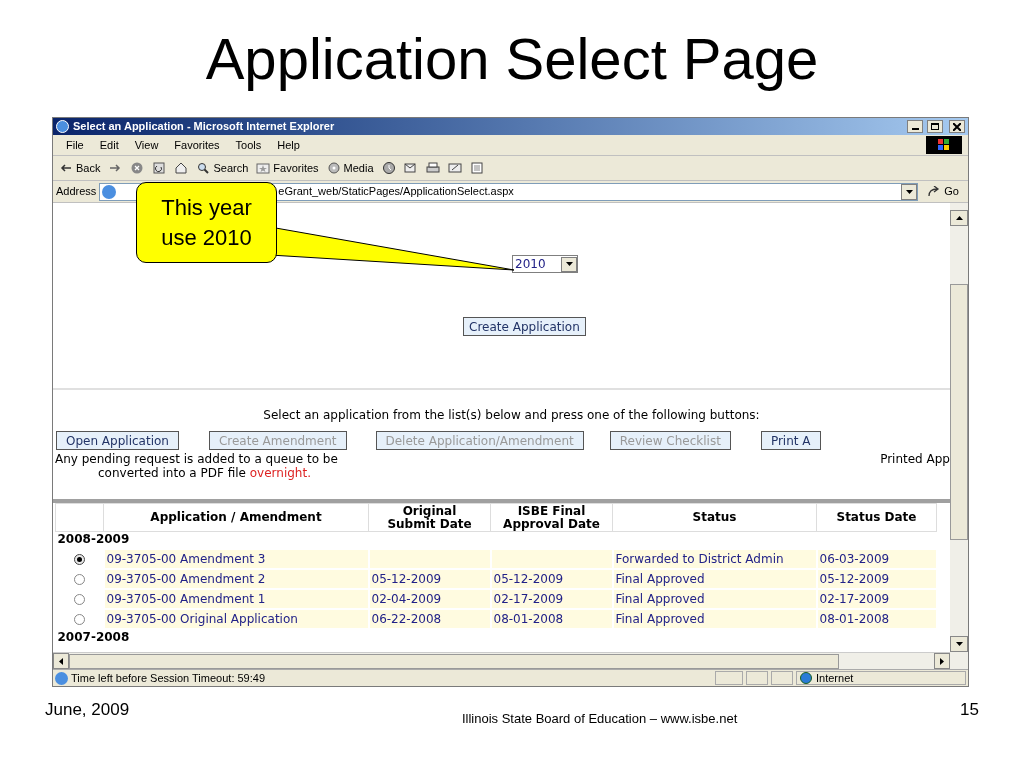  Describe the element at coordinates (876, 558) in the screenshot. I see `table-cell: 06-03-2009` at that location.